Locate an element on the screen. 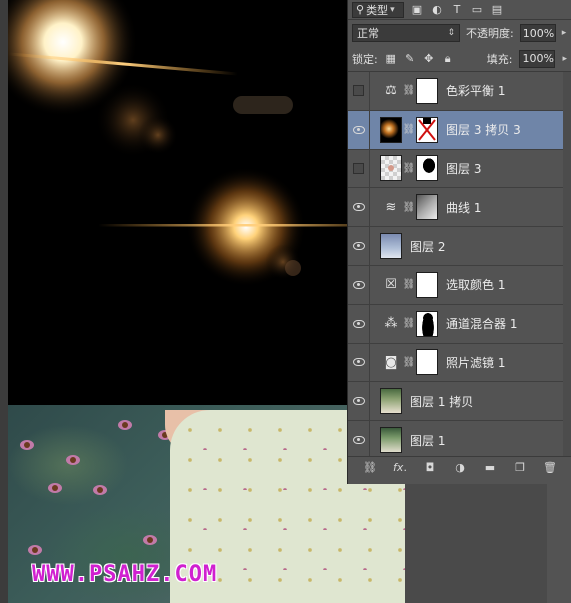  up-down-arrow-icon: ⇕ is located at coordinates (451, 33).